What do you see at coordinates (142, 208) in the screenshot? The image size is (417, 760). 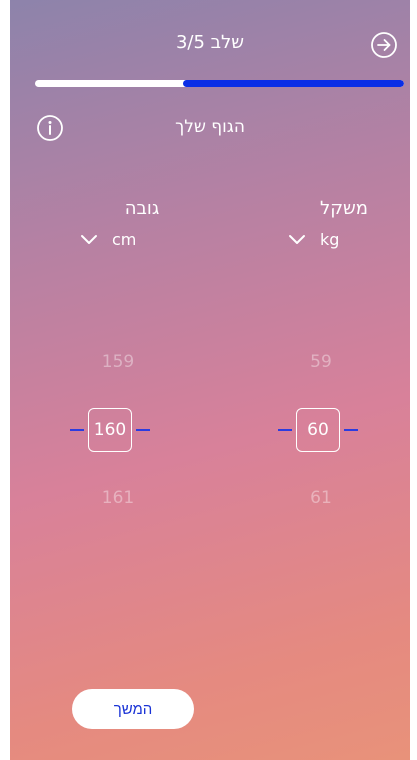 I see `height-label: גובה` at bounding box center [142, 208].